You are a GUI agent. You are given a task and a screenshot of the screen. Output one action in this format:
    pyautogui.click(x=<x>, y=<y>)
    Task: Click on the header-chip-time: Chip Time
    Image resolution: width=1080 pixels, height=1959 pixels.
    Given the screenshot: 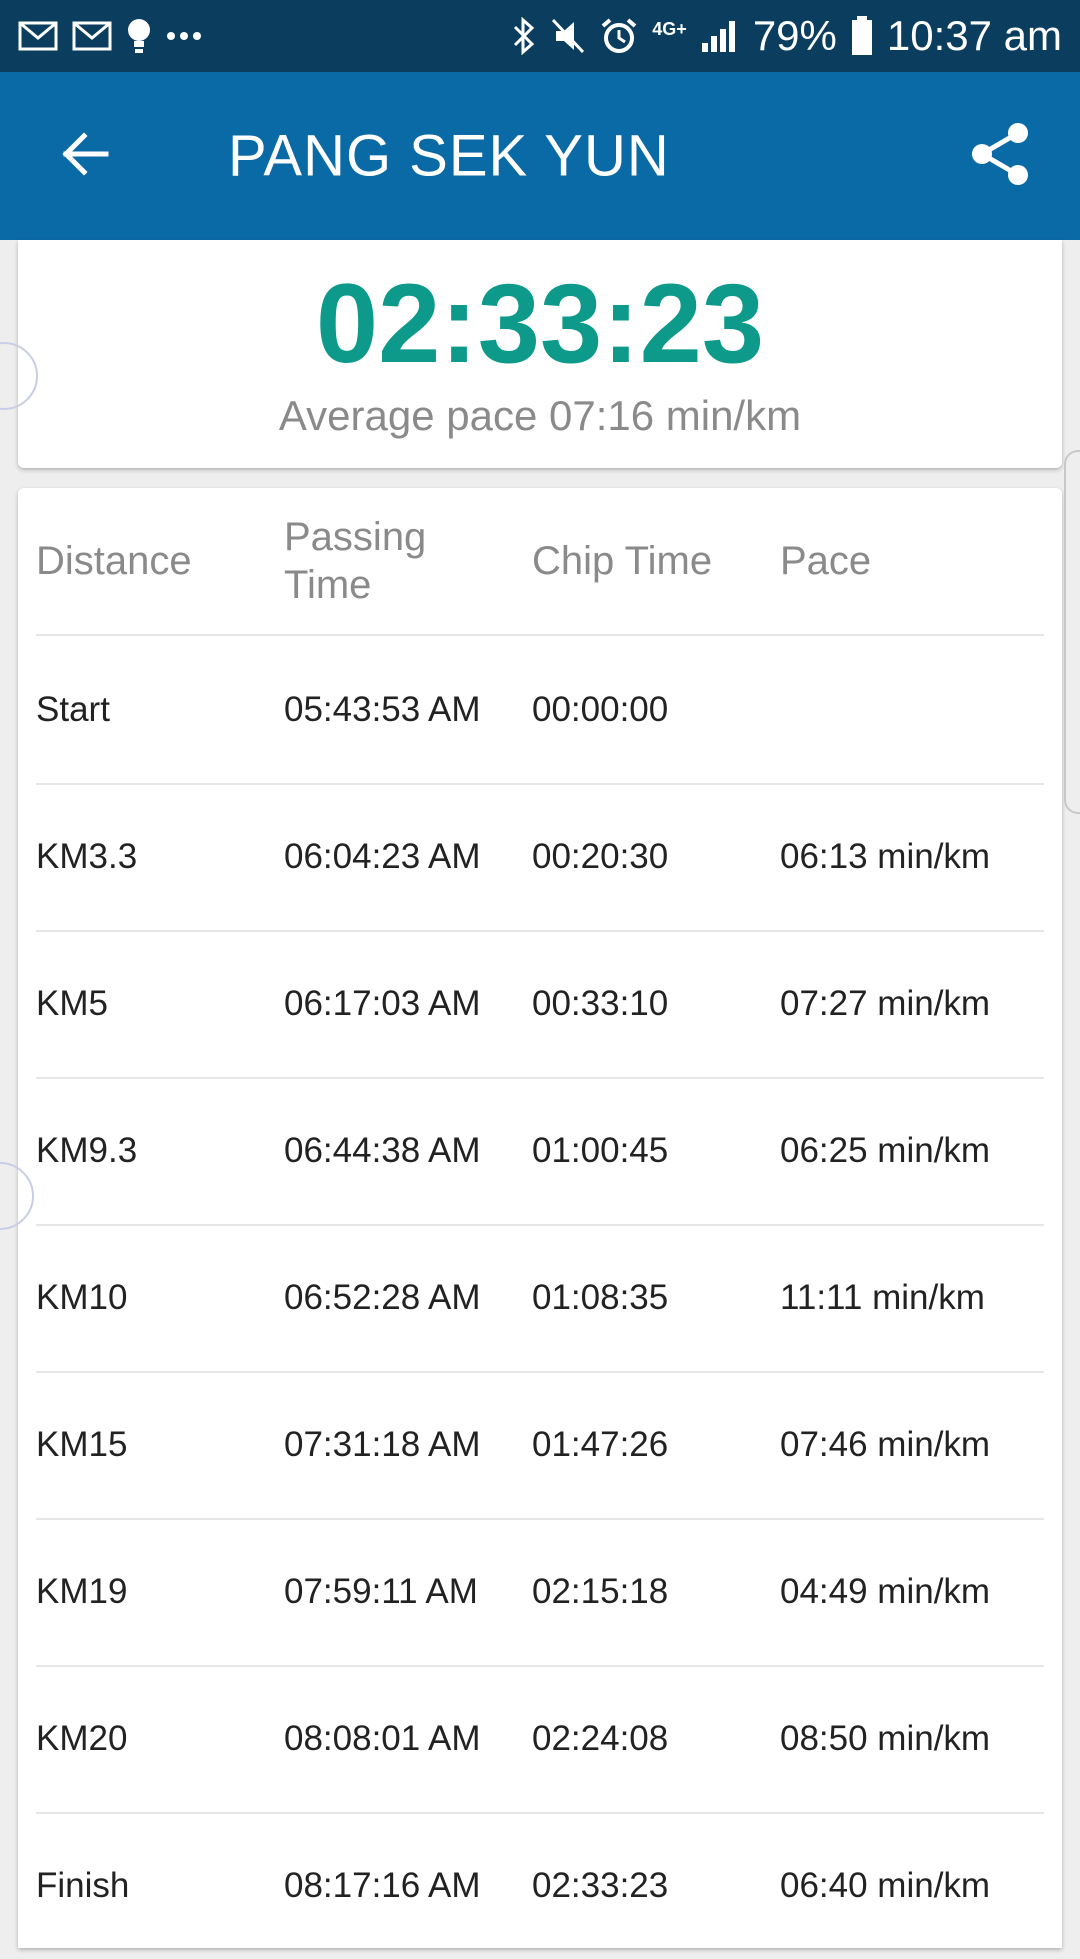 What is the action you would take?
    pyautogui.click(x=622, y=561)
    